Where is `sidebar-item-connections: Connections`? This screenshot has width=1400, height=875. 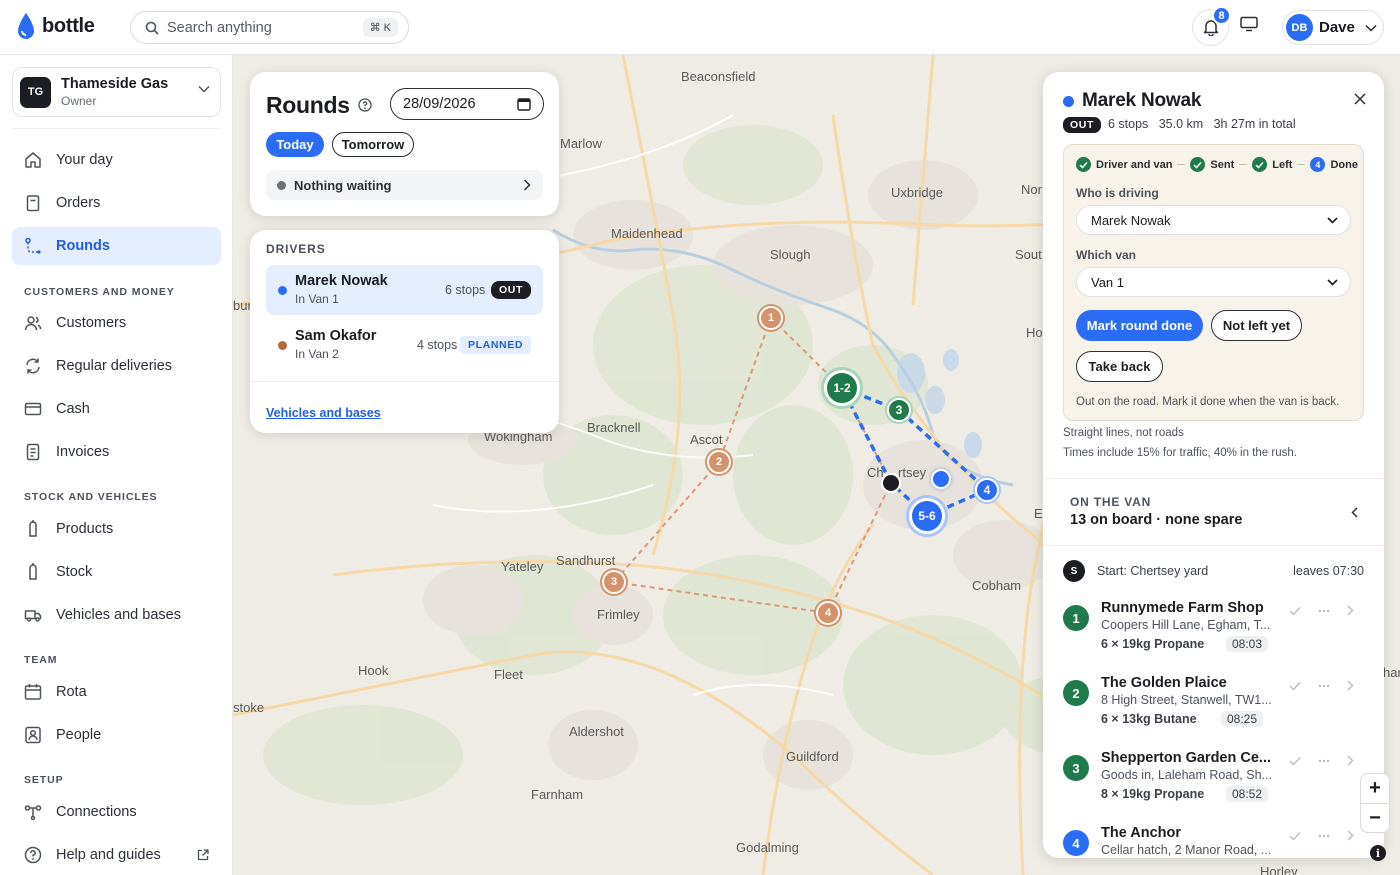 sidebar-item-connections: Connections is located at coordinates (116, 812).